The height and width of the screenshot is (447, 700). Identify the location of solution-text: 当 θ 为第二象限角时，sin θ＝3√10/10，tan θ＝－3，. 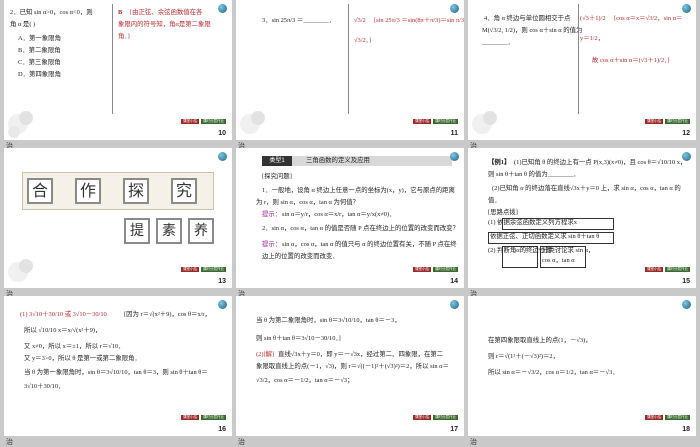
(328, 320).